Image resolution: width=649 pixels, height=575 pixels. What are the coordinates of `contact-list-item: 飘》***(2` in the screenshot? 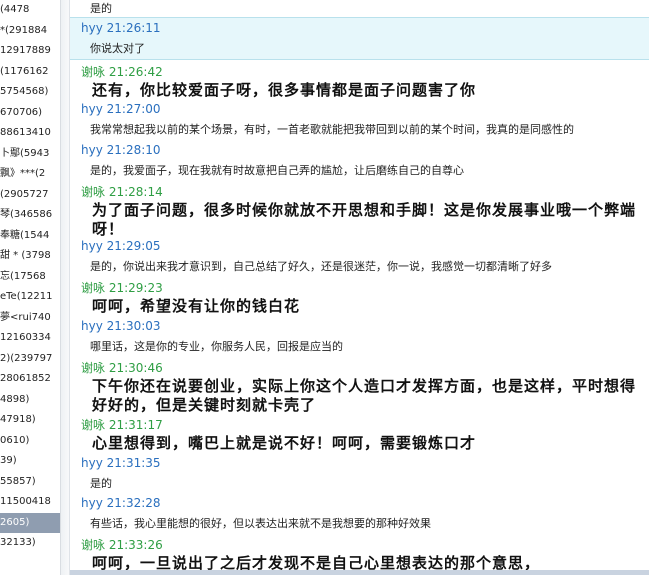 It's located at (30, 174).